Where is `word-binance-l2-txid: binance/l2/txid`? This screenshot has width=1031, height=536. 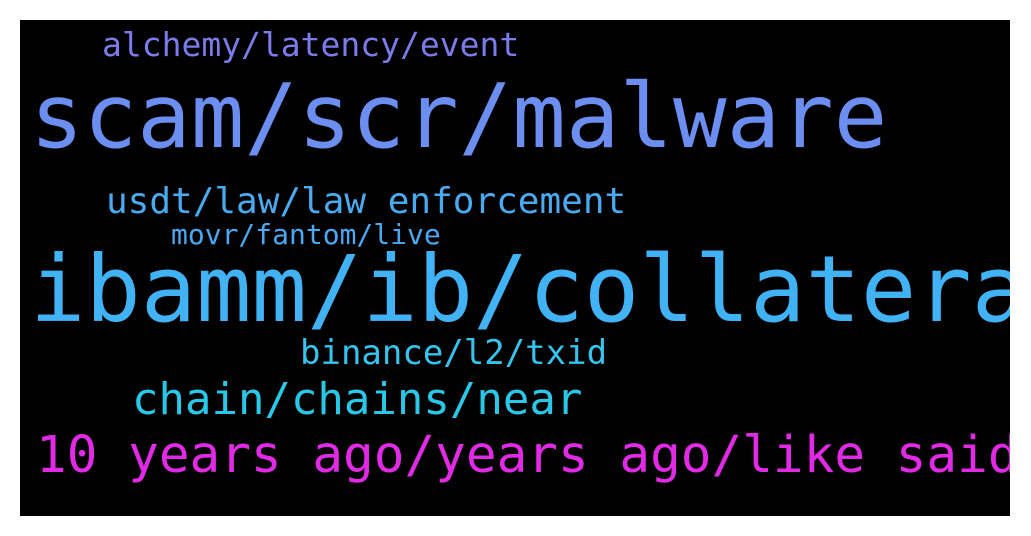 word-binance-l2-txid: binance/l2/txid is located at coordinates (454, 353).